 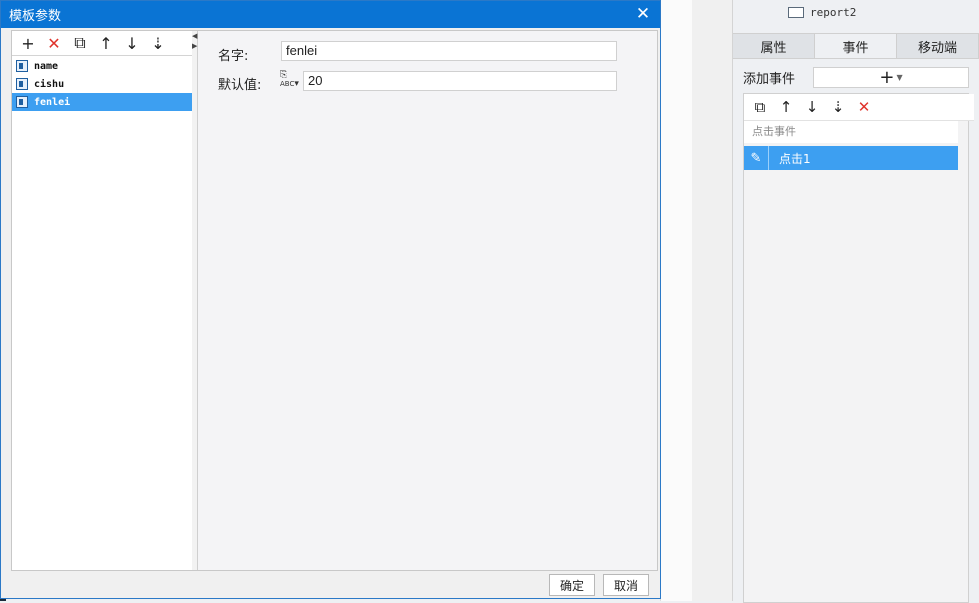 I want to click on add-event-label: 添加事件, so click(x=769, y=79).